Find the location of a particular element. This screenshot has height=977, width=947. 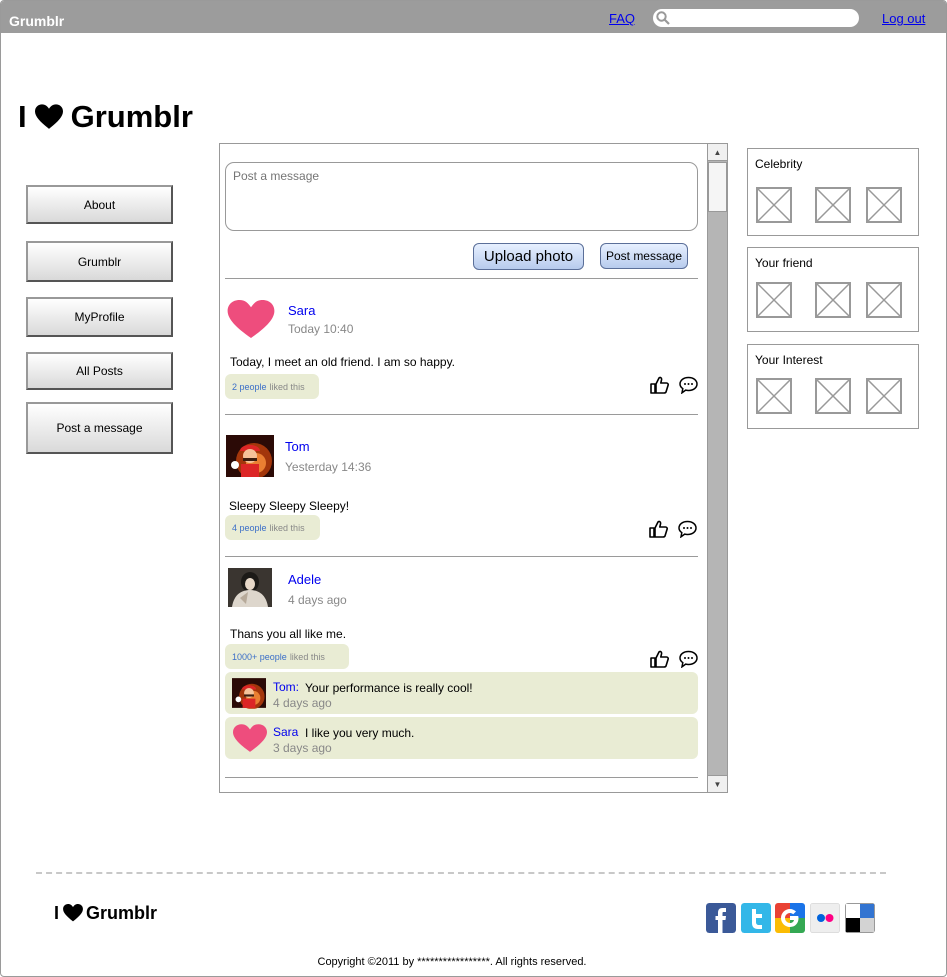

comment-text: I like you very much. is located at coordinates (360, 733).